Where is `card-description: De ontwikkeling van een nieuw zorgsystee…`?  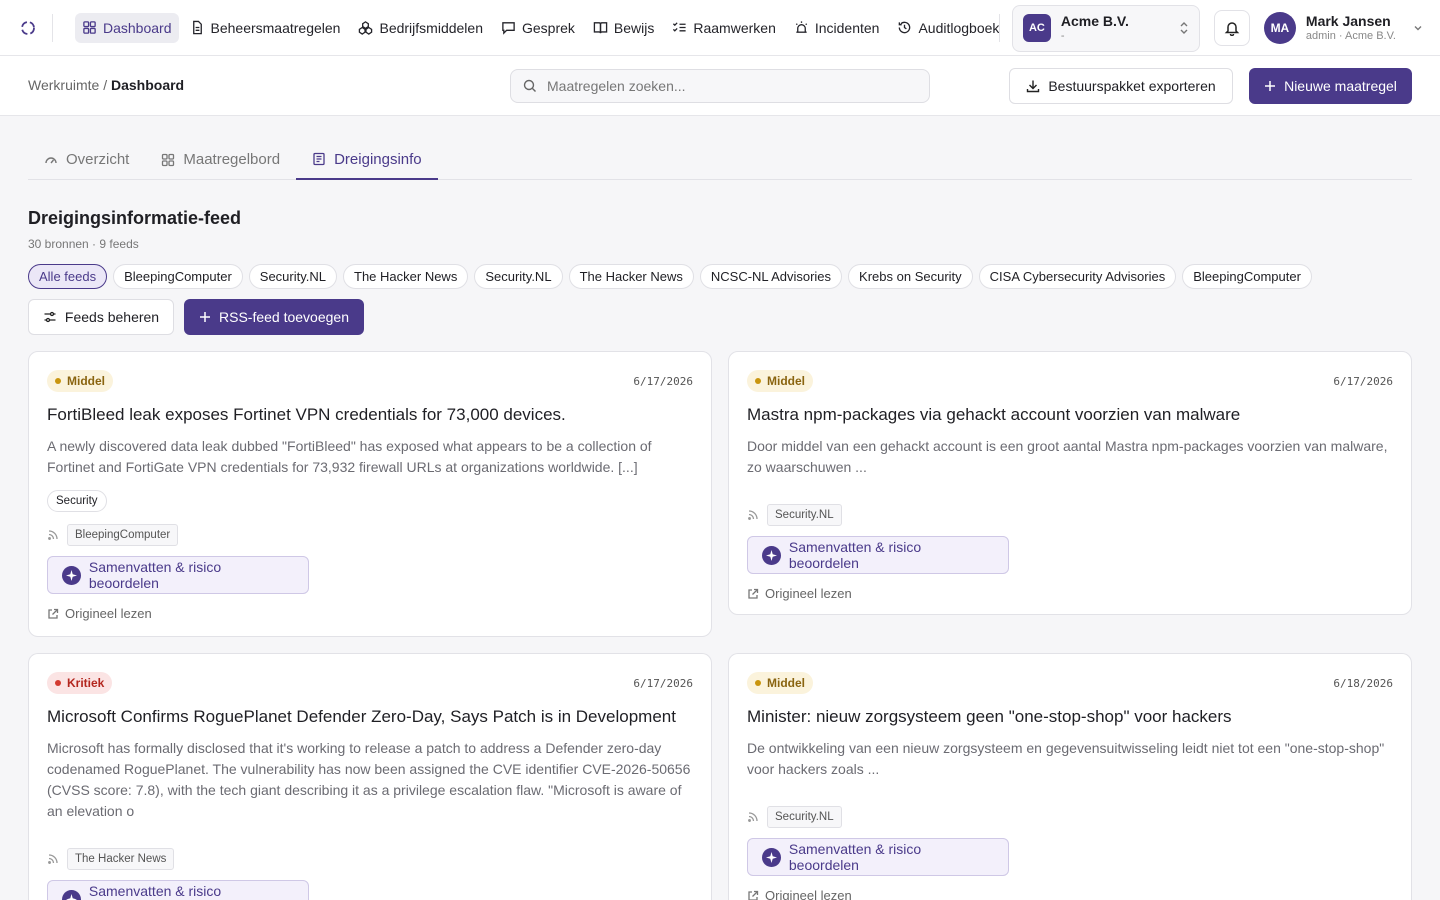
card-description: De ontwikkeling van een nieuw zorgsystee… is located at coordinates (1066, 759).